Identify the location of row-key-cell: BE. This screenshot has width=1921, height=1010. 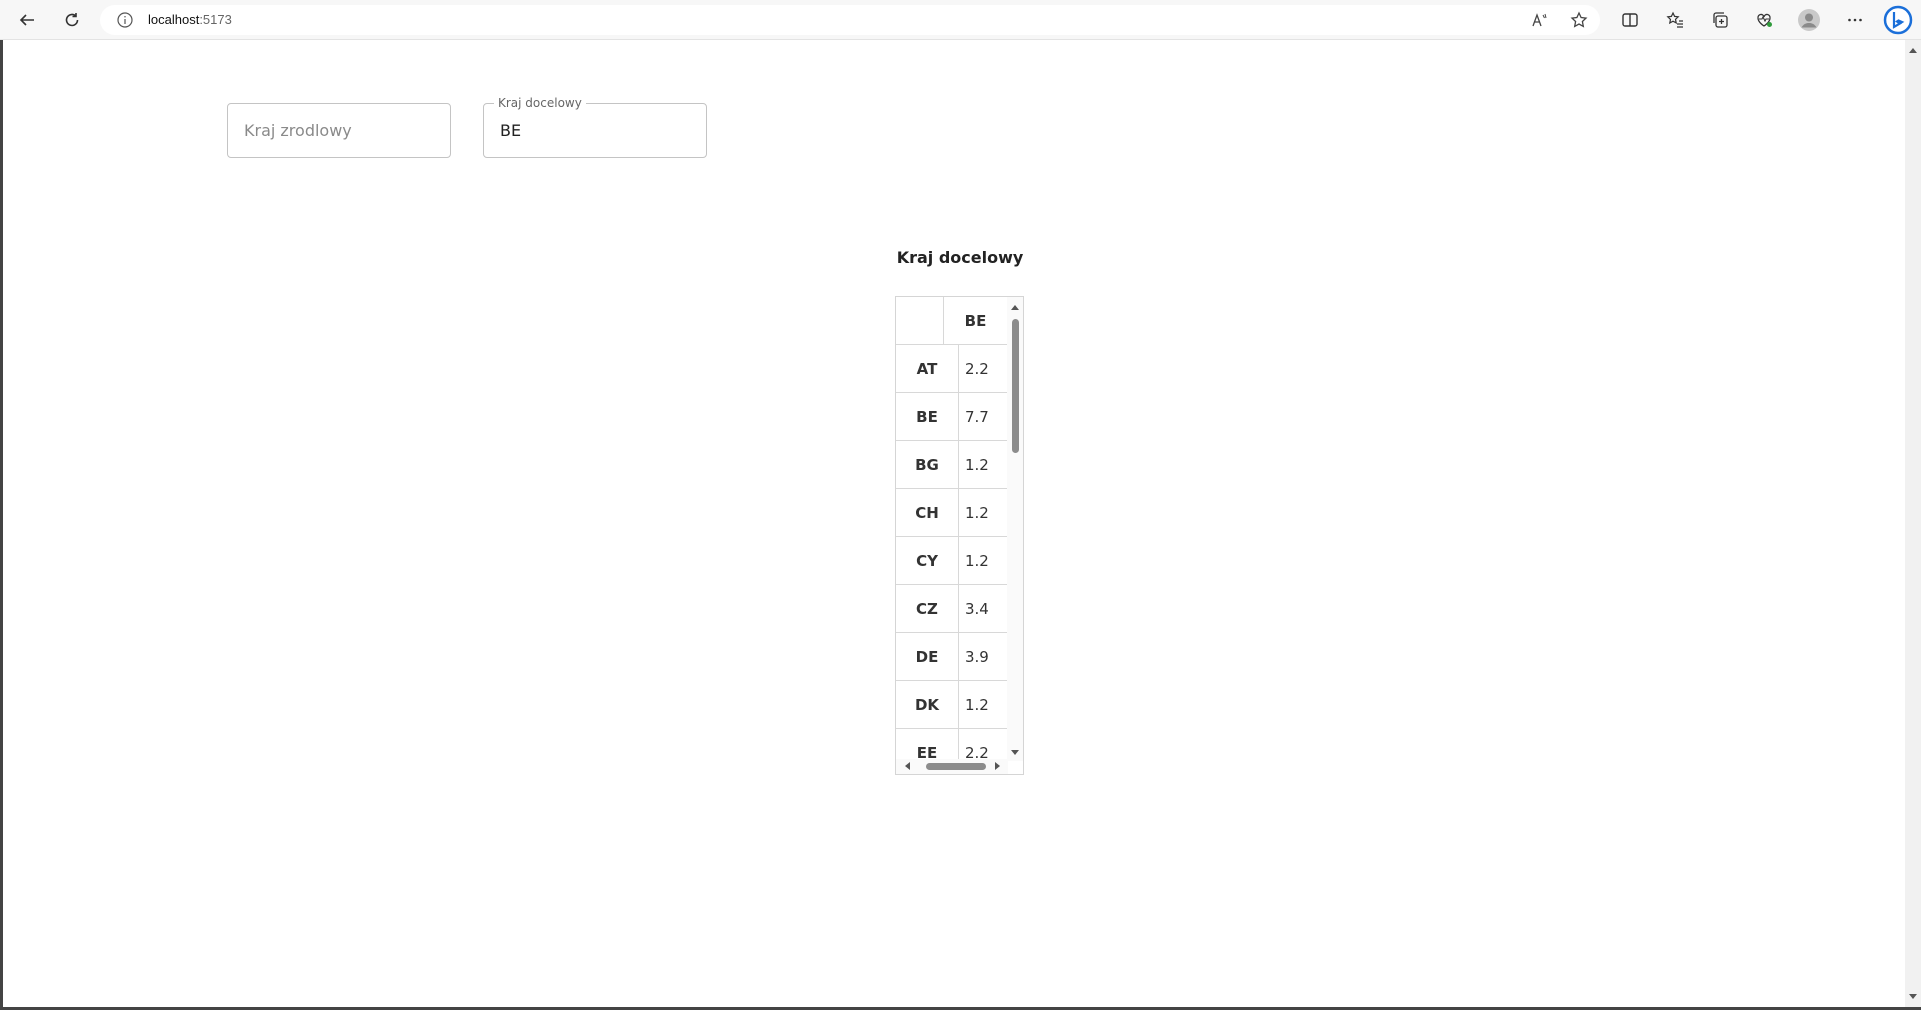
(927, 417).